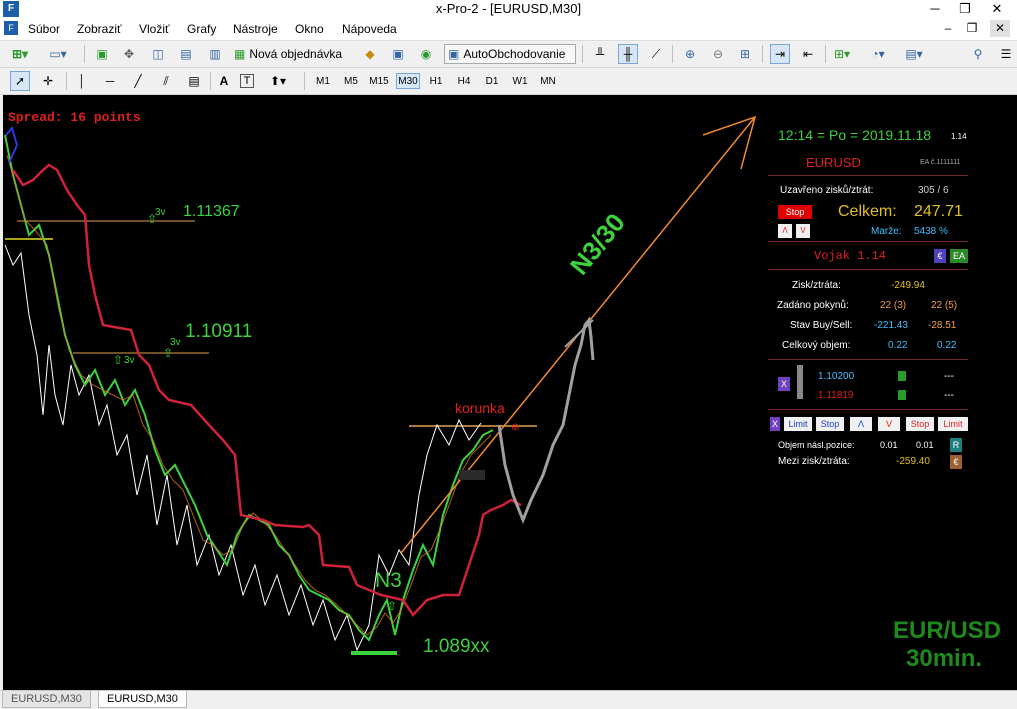 Image resolution: width=1017 pixels, height=709 pixels. I want to click on panel-time: 12:14 = Po = 2019.11.18, so click(855, 135).